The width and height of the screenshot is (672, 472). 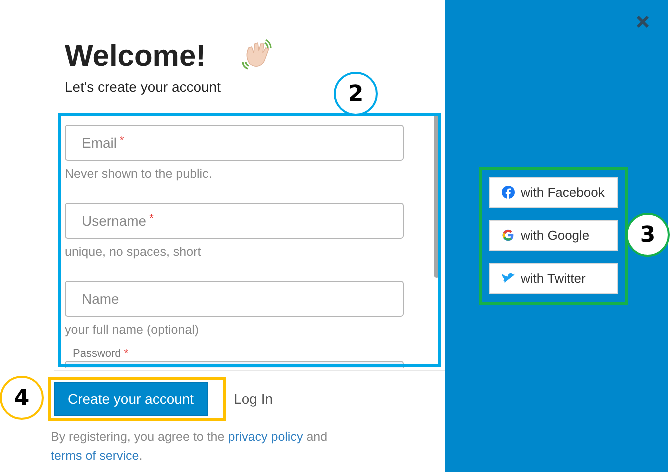 I want to click on field-hint: unique, no spaces, short, so click(x=133, y=252).